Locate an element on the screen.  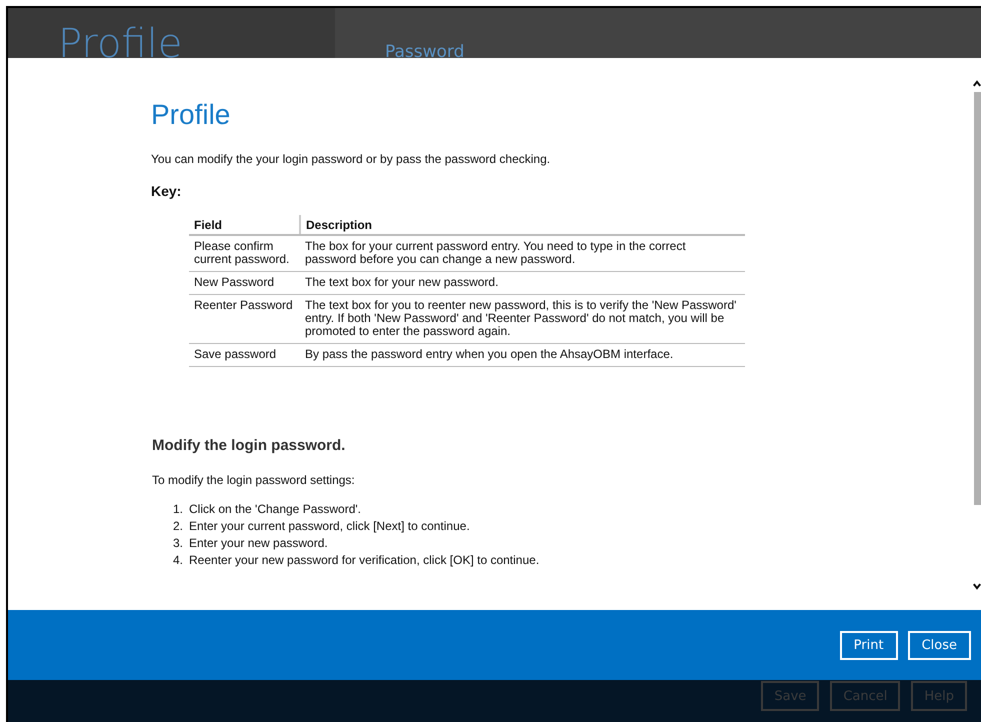
table-cell: By pass the password entry when you open the AhsayOBM interface. is located at coordinates (522, 355).